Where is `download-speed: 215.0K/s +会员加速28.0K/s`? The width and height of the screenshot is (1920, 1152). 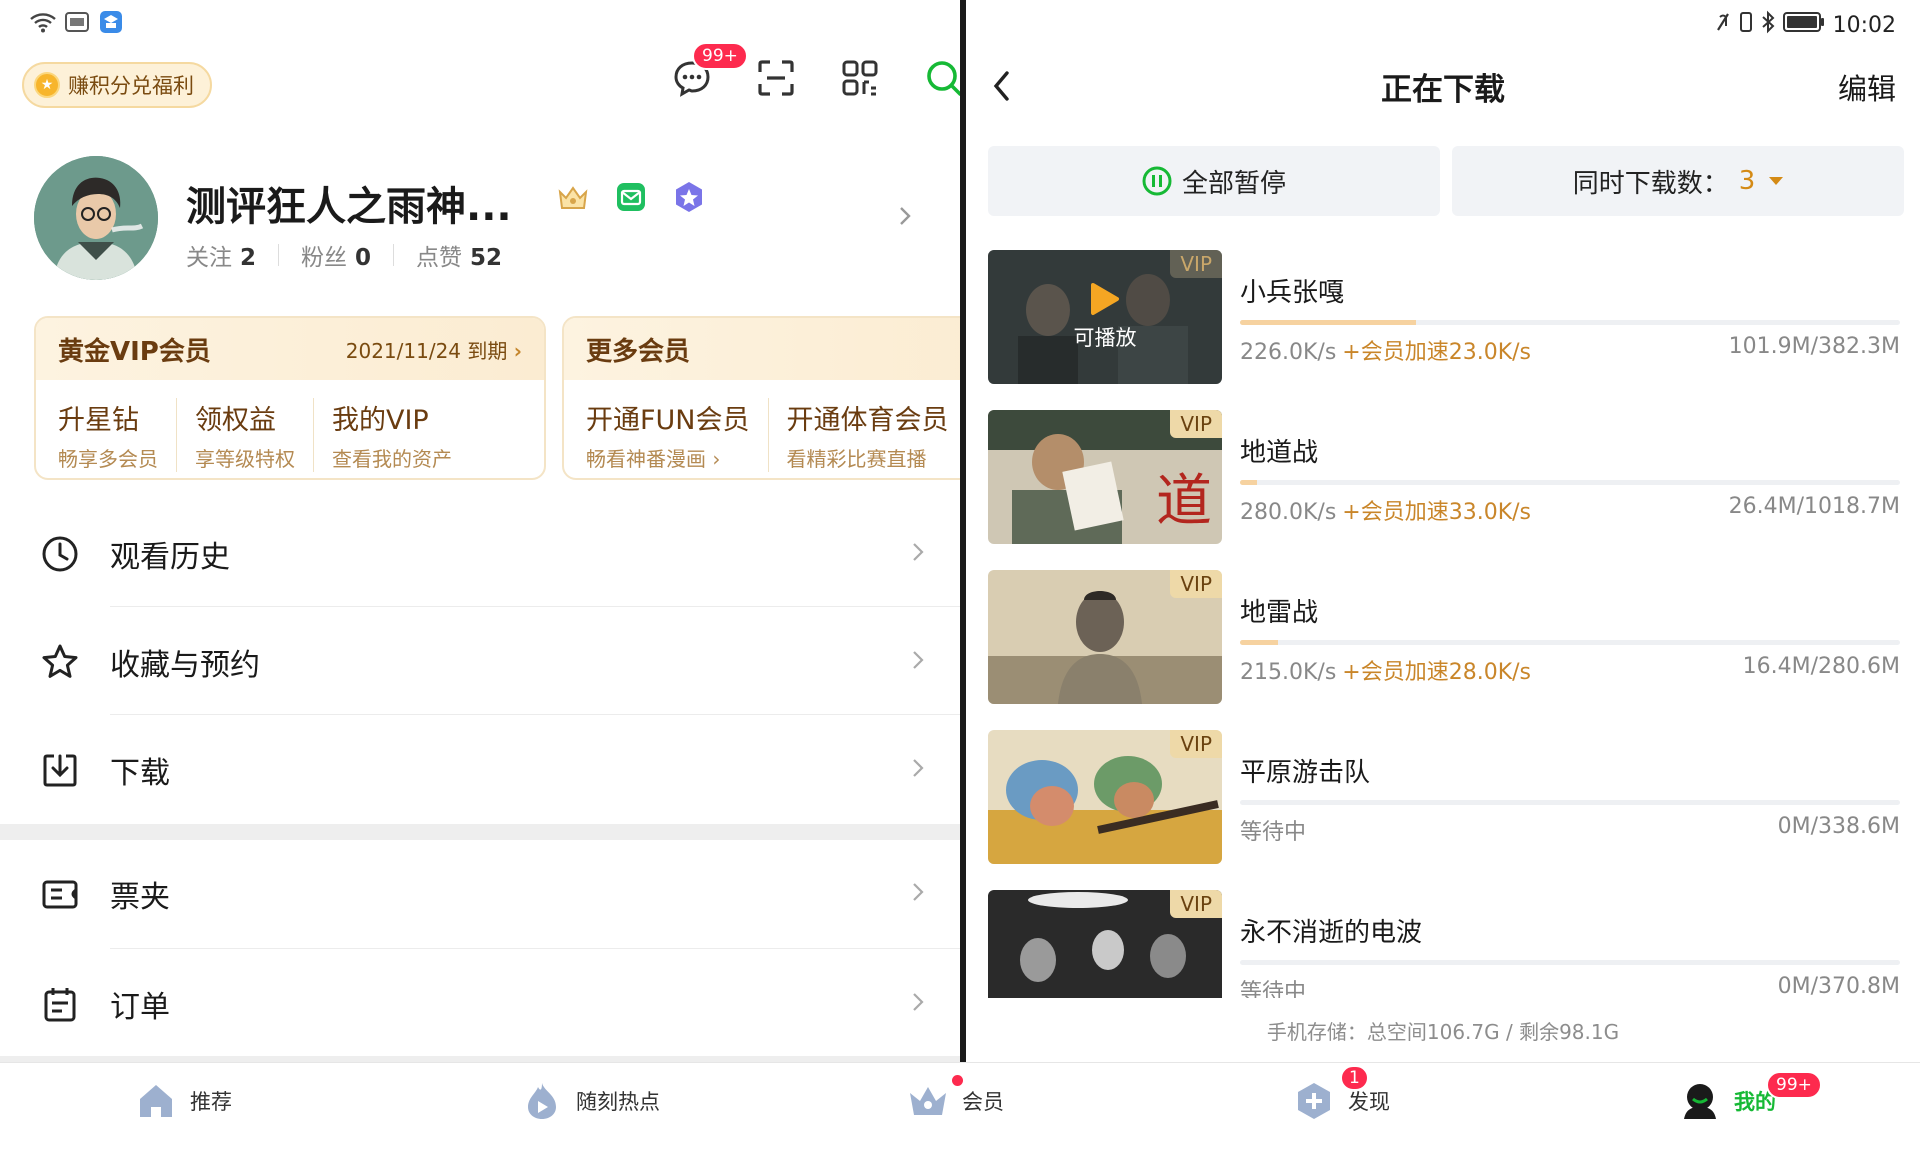
download-speed: 215.0K/s +会员加速28.0K/s is located at coordinates (1385, 670).